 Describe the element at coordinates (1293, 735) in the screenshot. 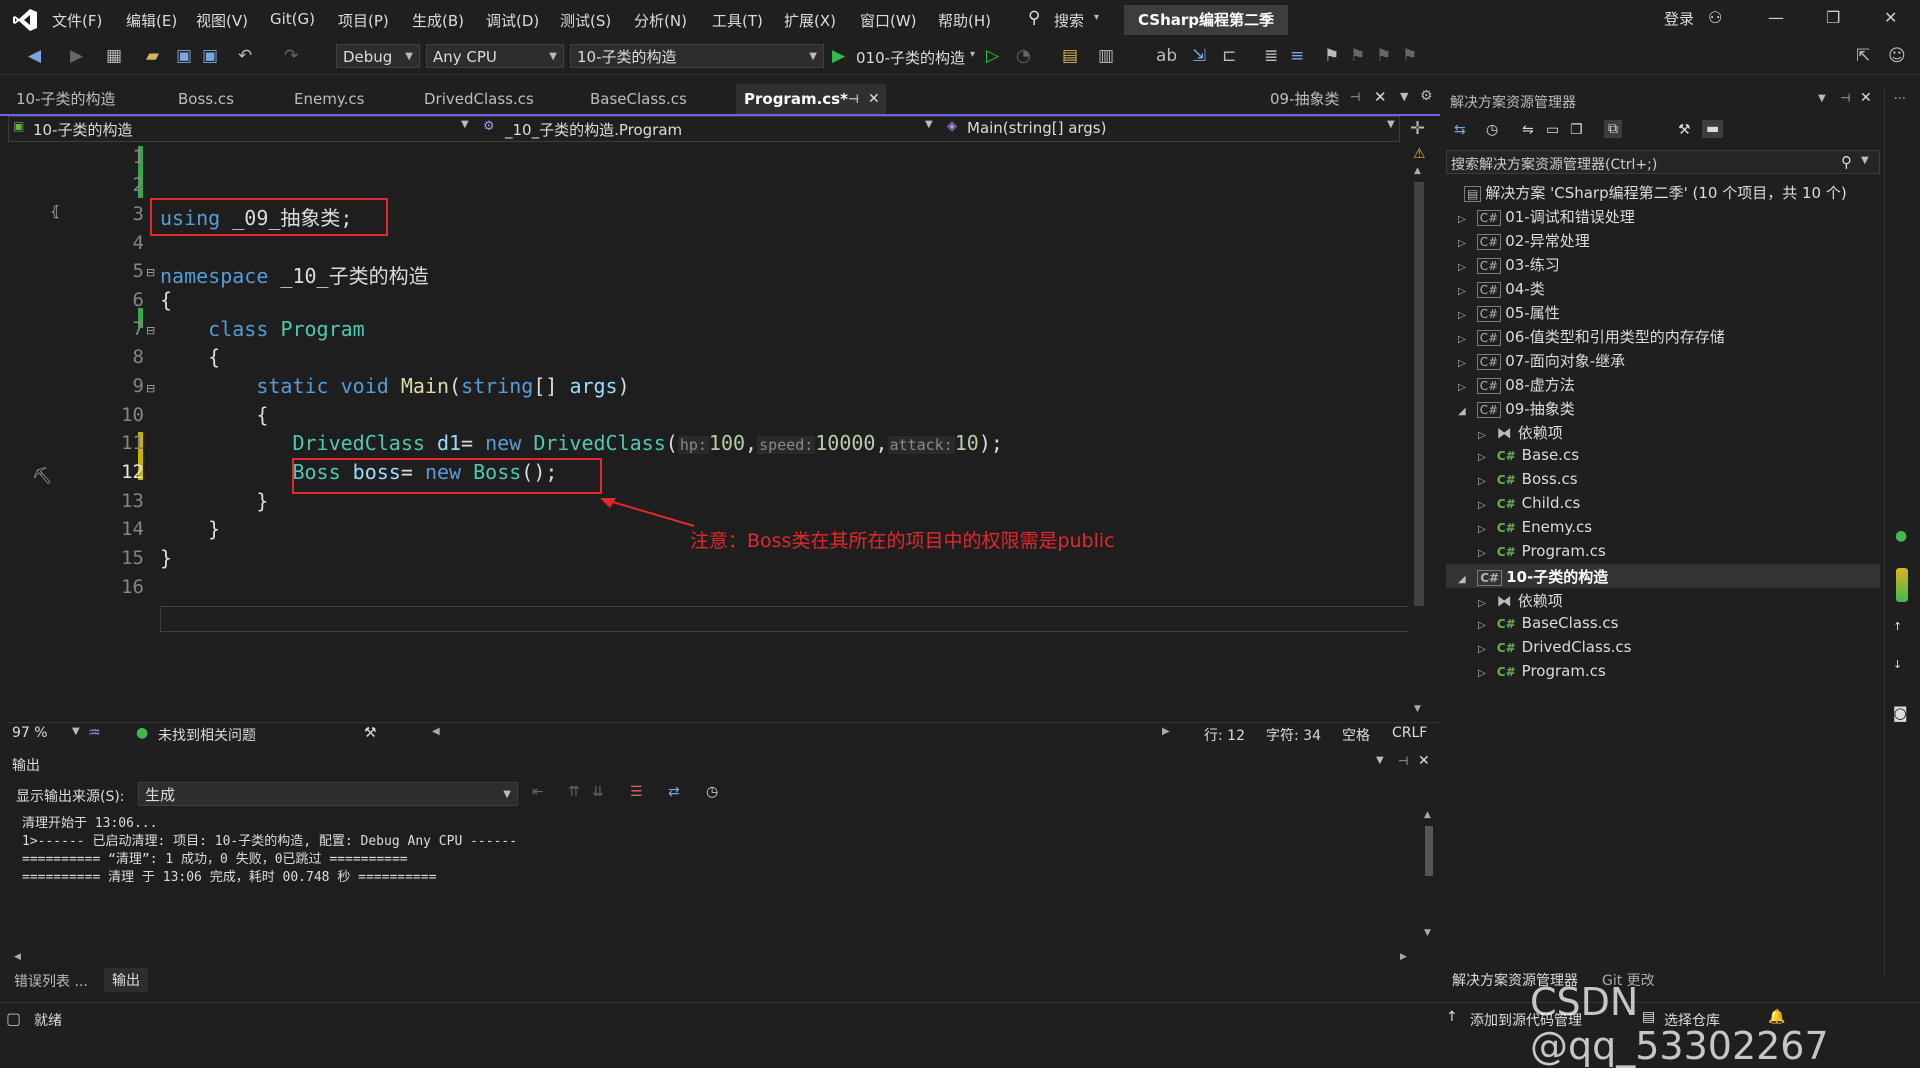

I see `char-position: 字符: 34` at that location.